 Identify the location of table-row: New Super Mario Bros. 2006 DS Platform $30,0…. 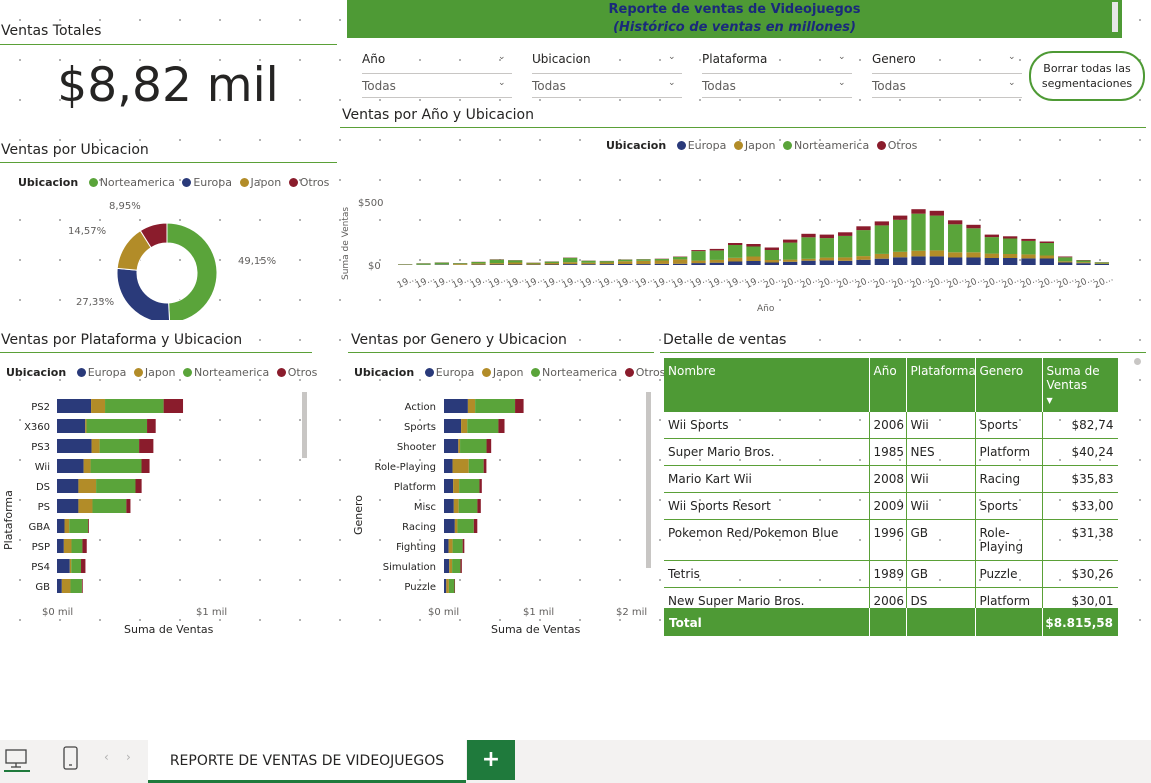
(891, 597).